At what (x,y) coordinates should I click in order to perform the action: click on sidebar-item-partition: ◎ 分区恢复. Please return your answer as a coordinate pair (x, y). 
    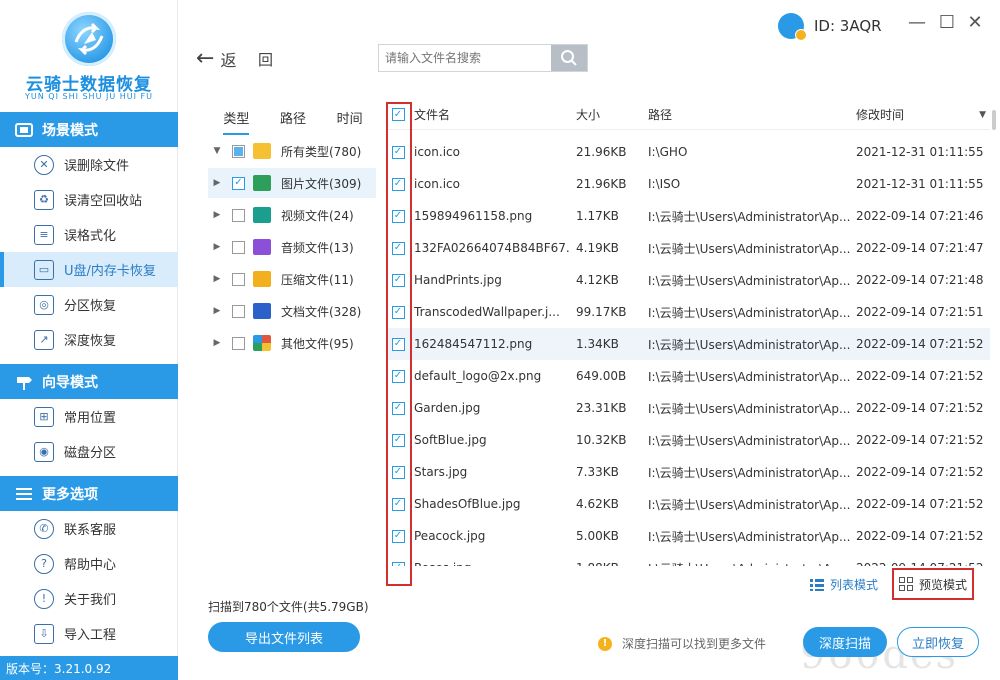
    Looking at the image, I should click on (89, 304).